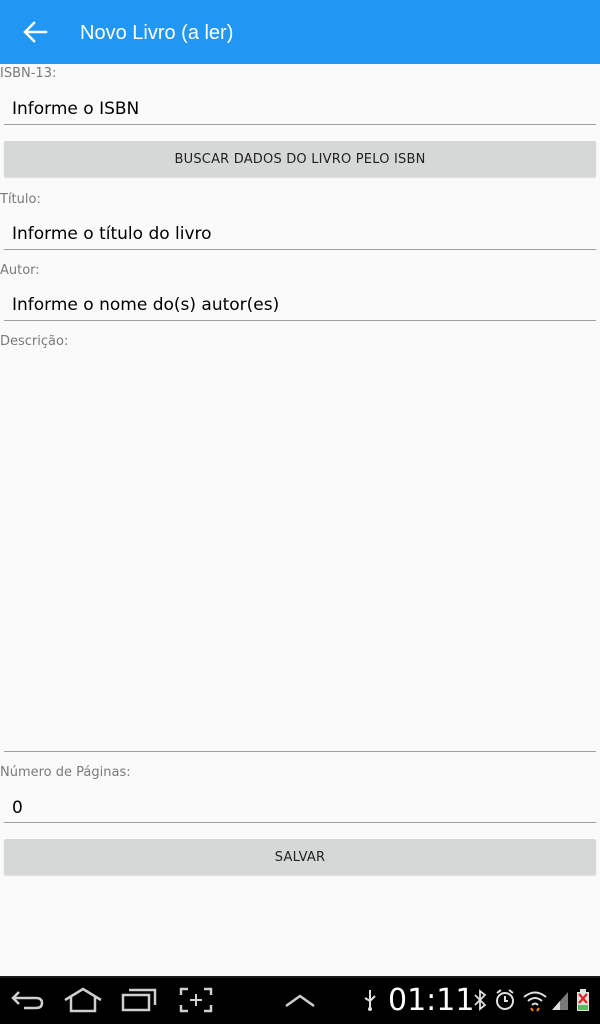  I want to click on screenshot-icon, so click(196, 1000).